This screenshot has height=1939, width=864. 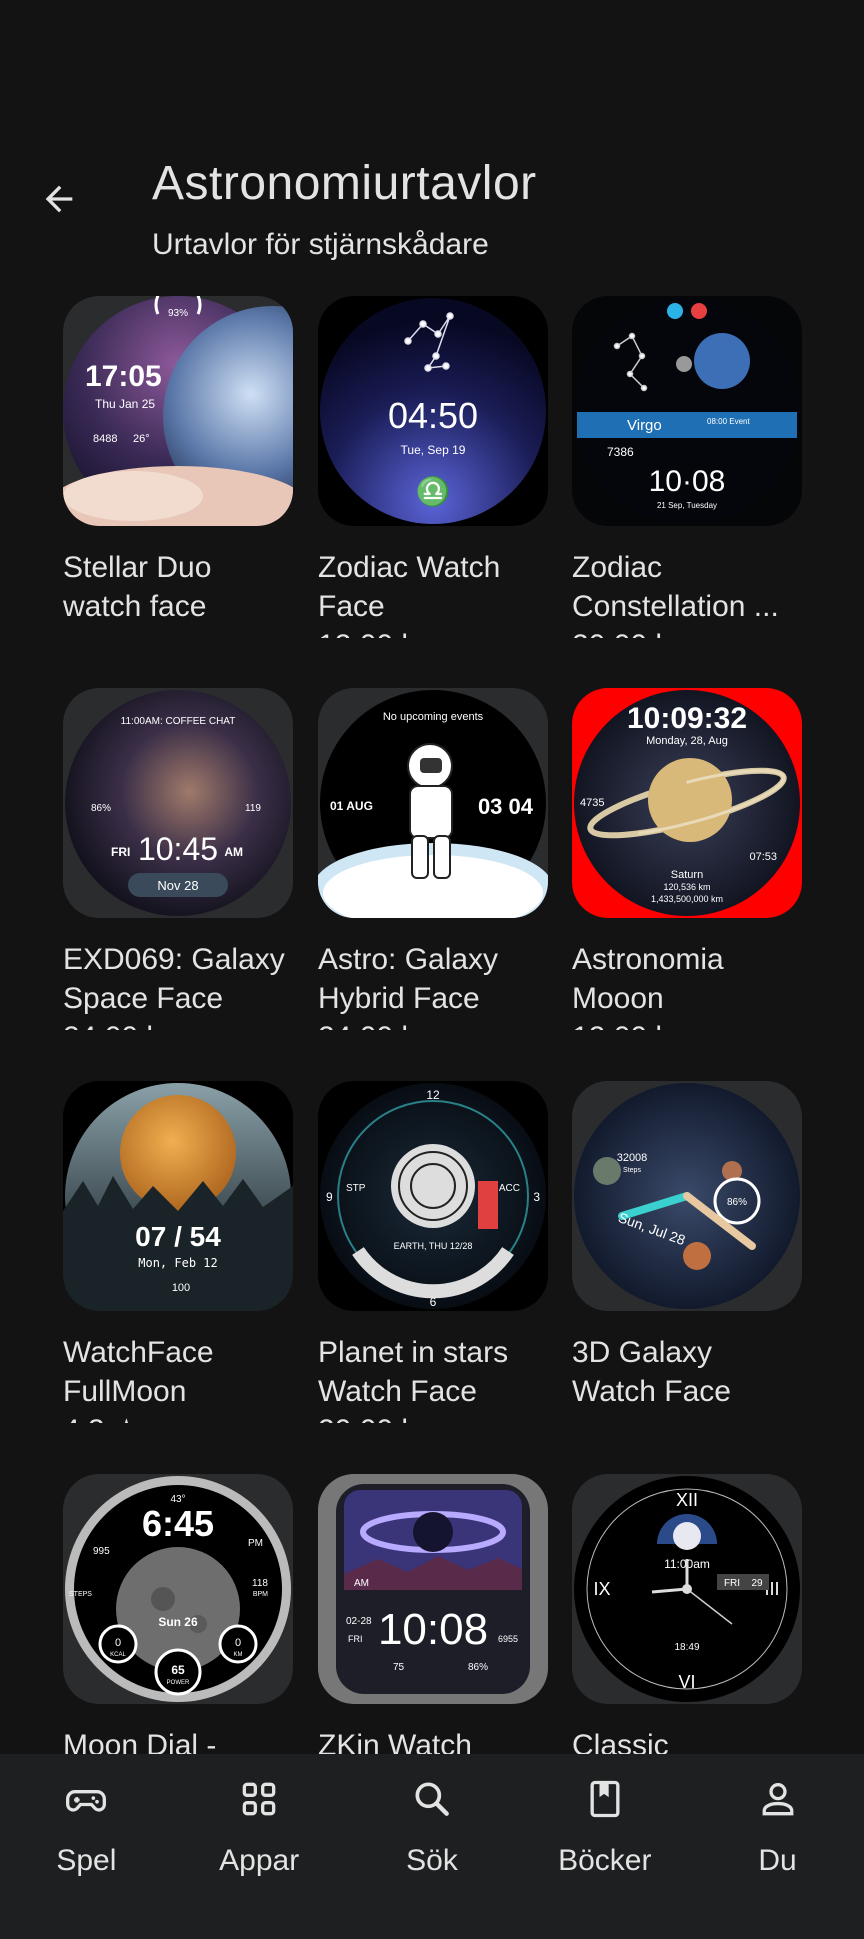 I want to click on app-thumbnail: 04:50 Tue, Sep 19 ♎, so click(x=433, y=411).